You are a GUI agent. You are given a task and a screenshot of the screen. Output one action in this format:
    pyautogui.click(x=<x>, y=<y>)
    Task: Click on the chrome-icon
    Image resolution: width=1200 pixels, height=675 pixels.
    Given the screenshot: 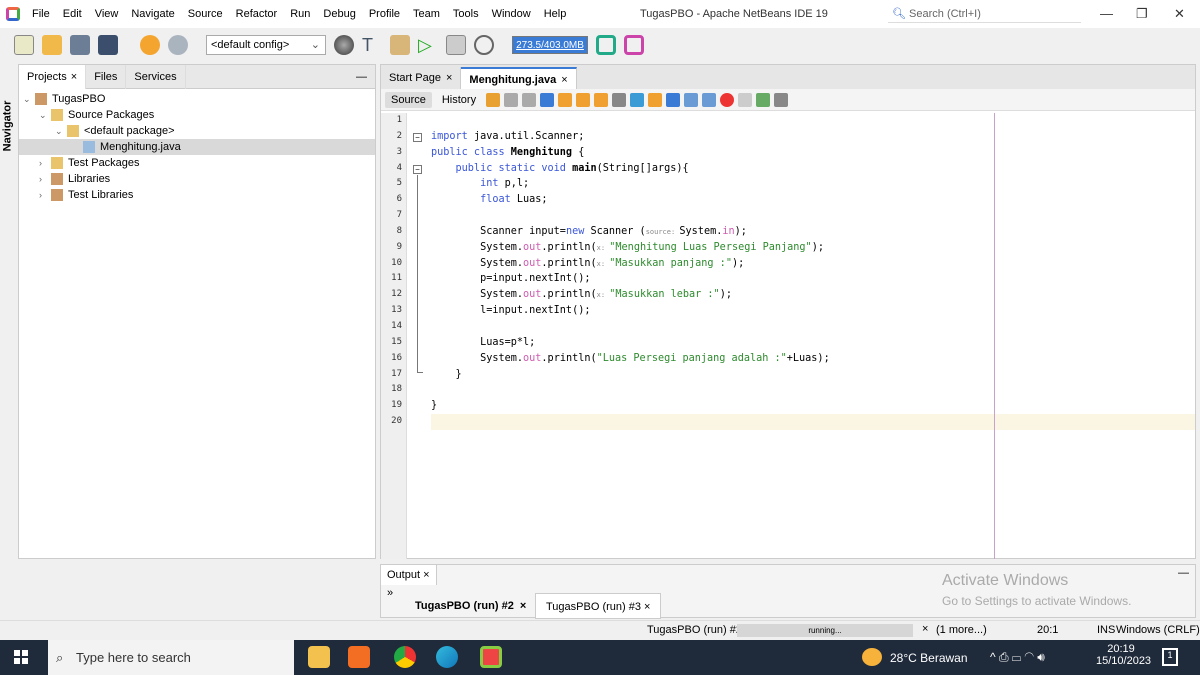 What is the action you would take?
    pyautogui.click(x=405, y=657)
    